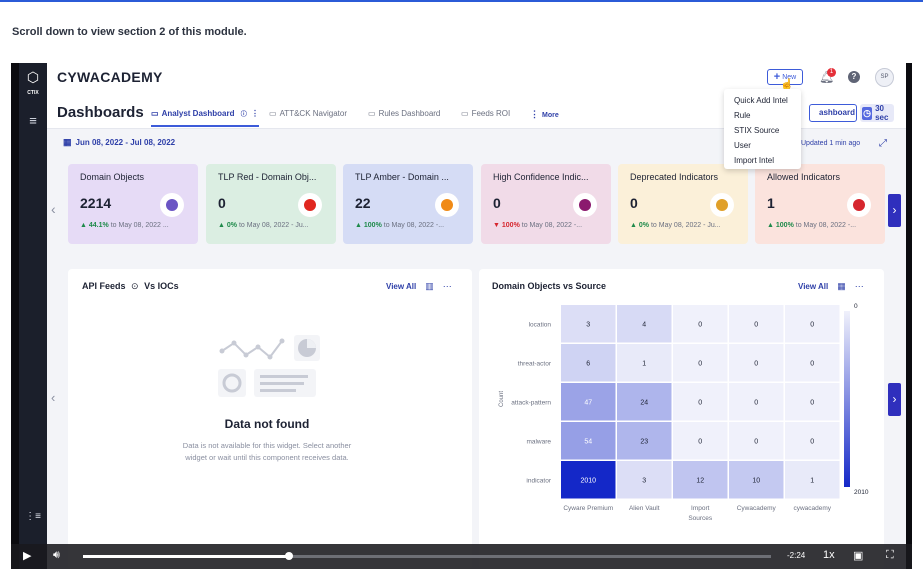 This screenshot has height=575, width=923. Describe the element at coordinates (540, 324) in the screenshot. I see `heatmap-row-label: location` at that location.